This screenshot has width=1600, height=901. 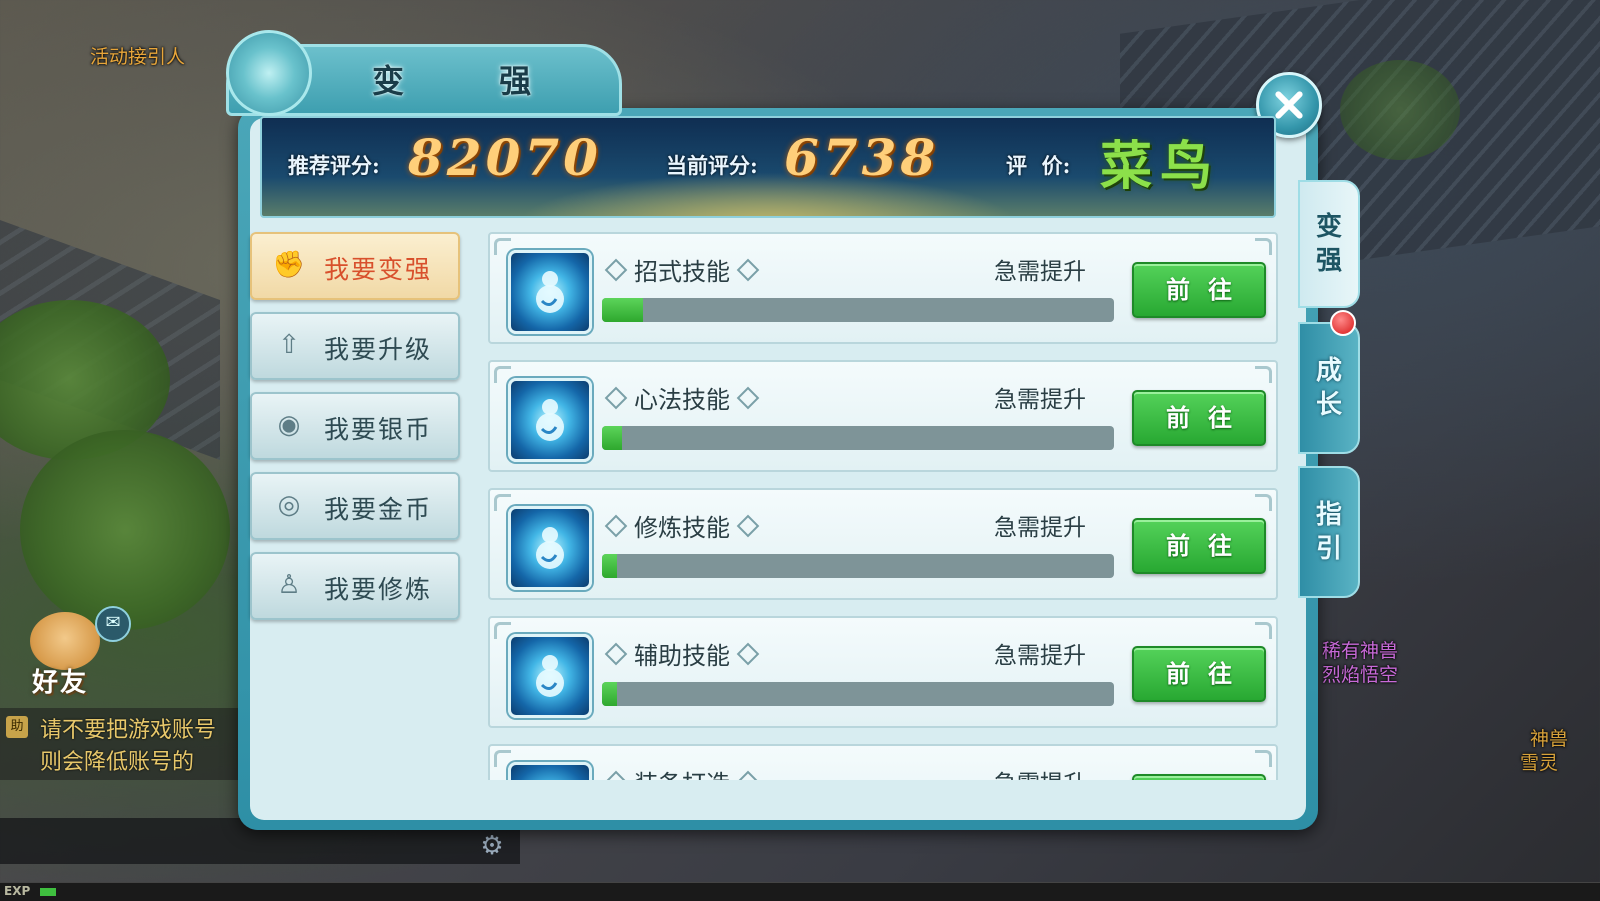 I want to click on menu-item-level-up: ⇧ 我要升级, so click(x=355, y=346).